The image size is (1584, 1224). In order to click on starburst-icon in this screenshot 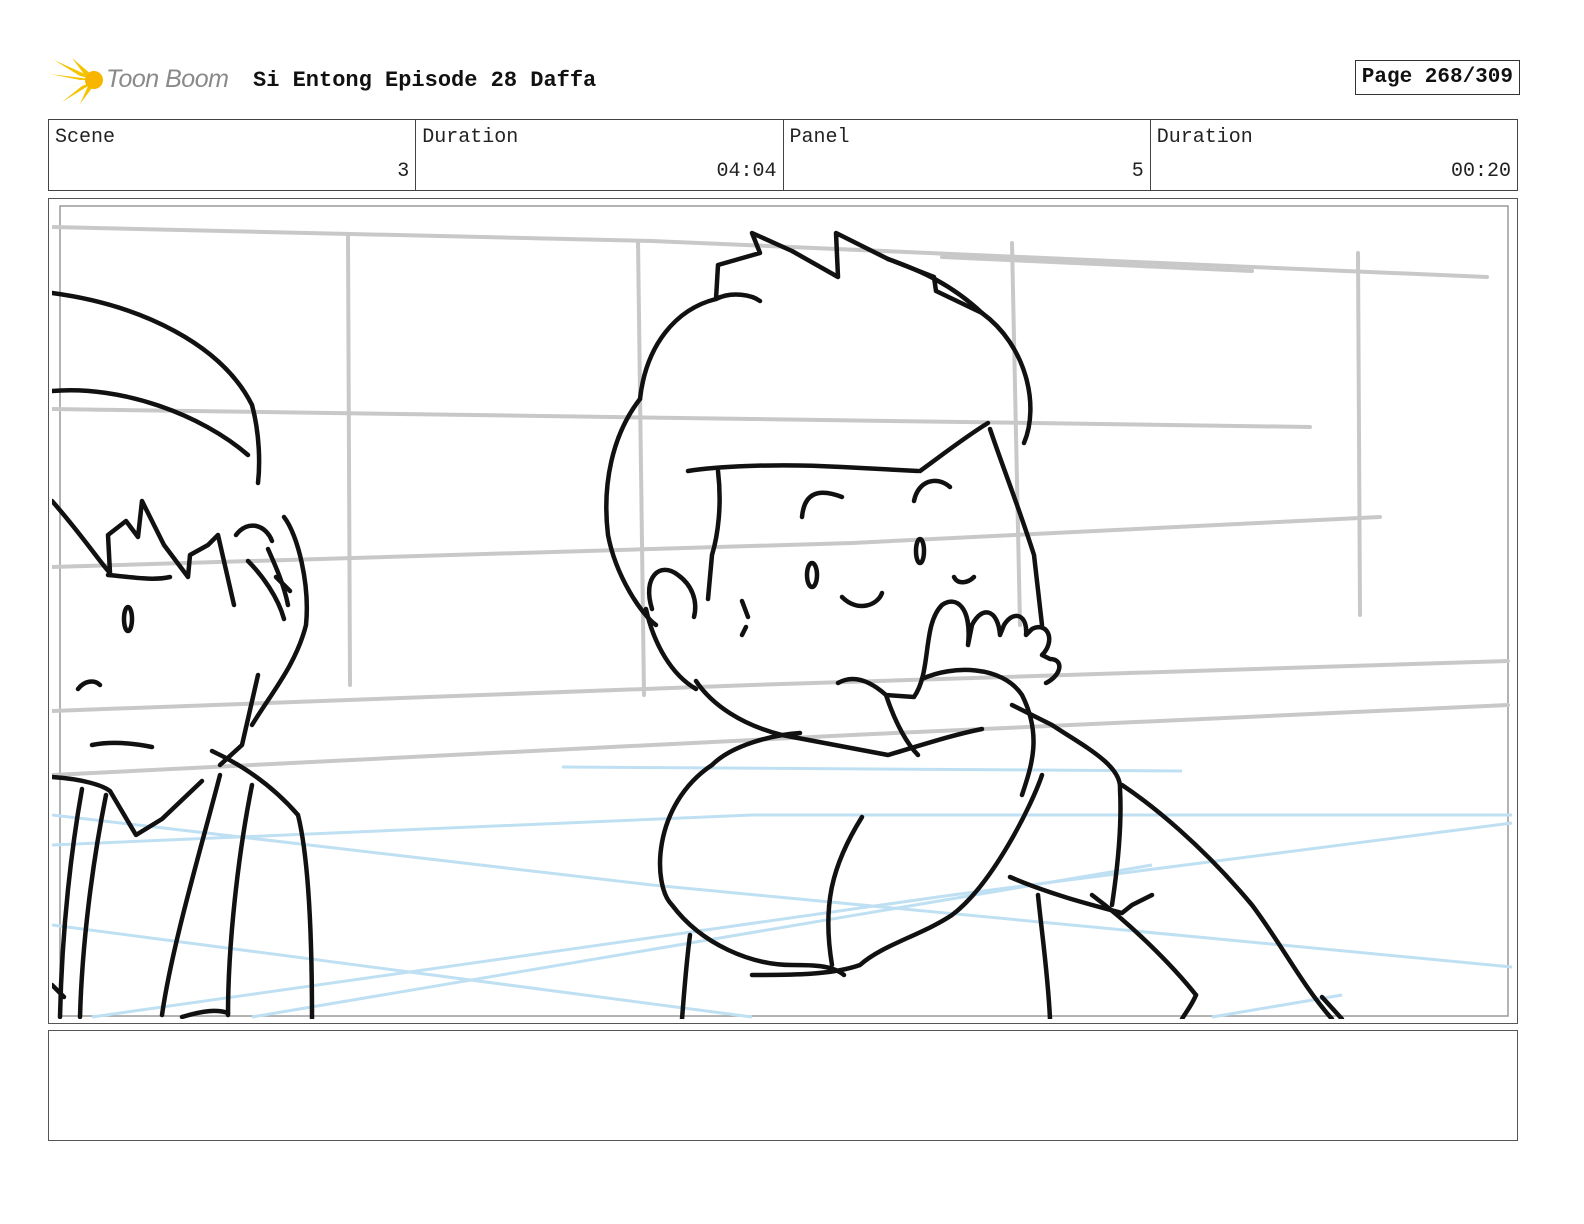, I will do `click(76, 81)`.